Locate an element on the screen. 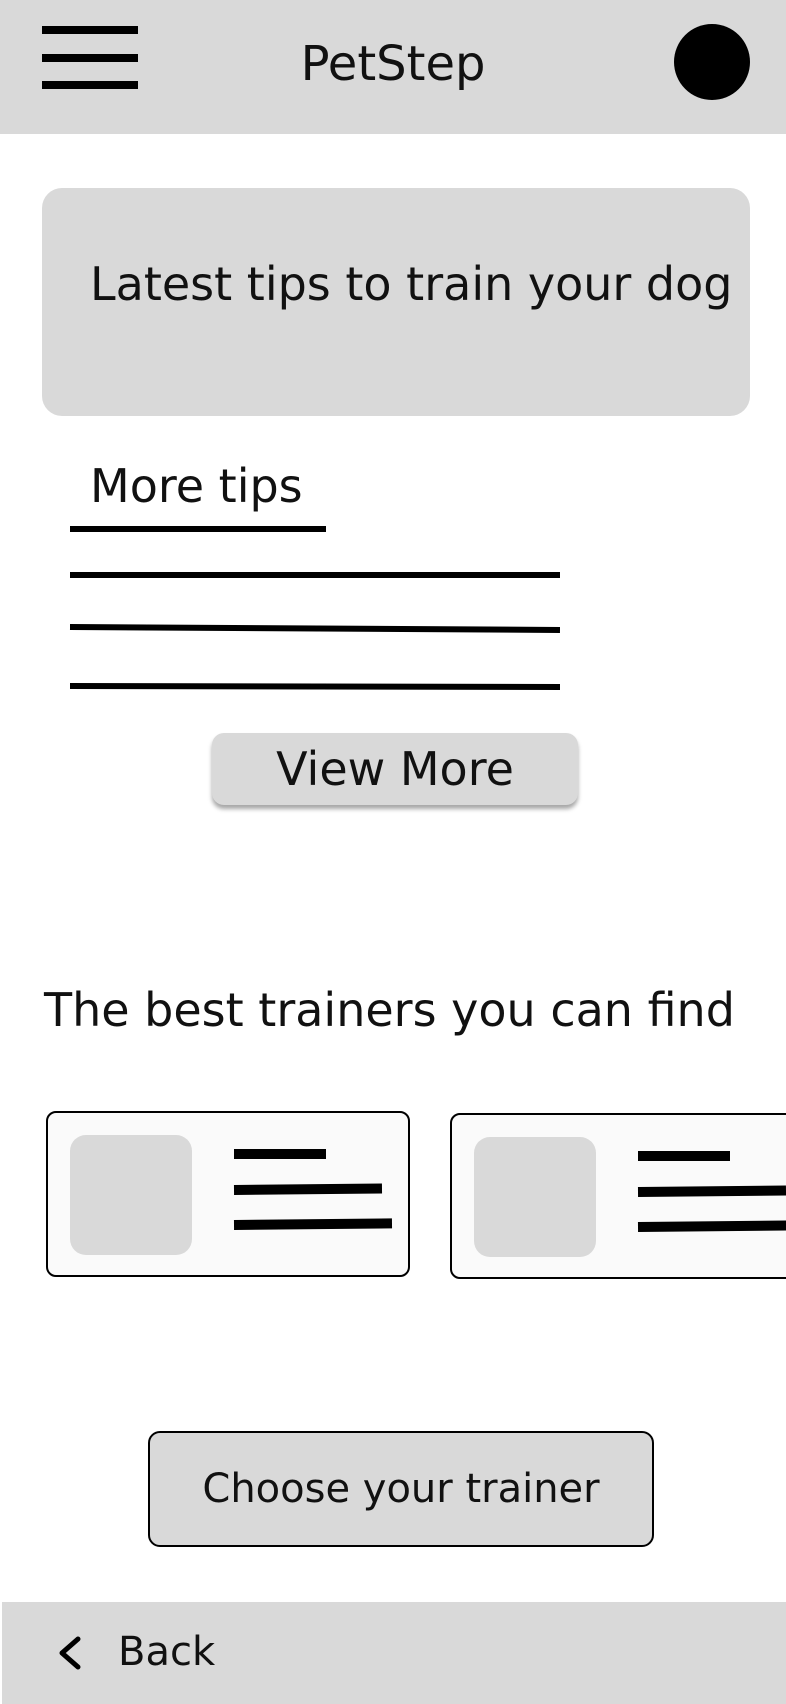 The image size is (786, 1704). top-header: PetStep is located at coordinates (393, 67).